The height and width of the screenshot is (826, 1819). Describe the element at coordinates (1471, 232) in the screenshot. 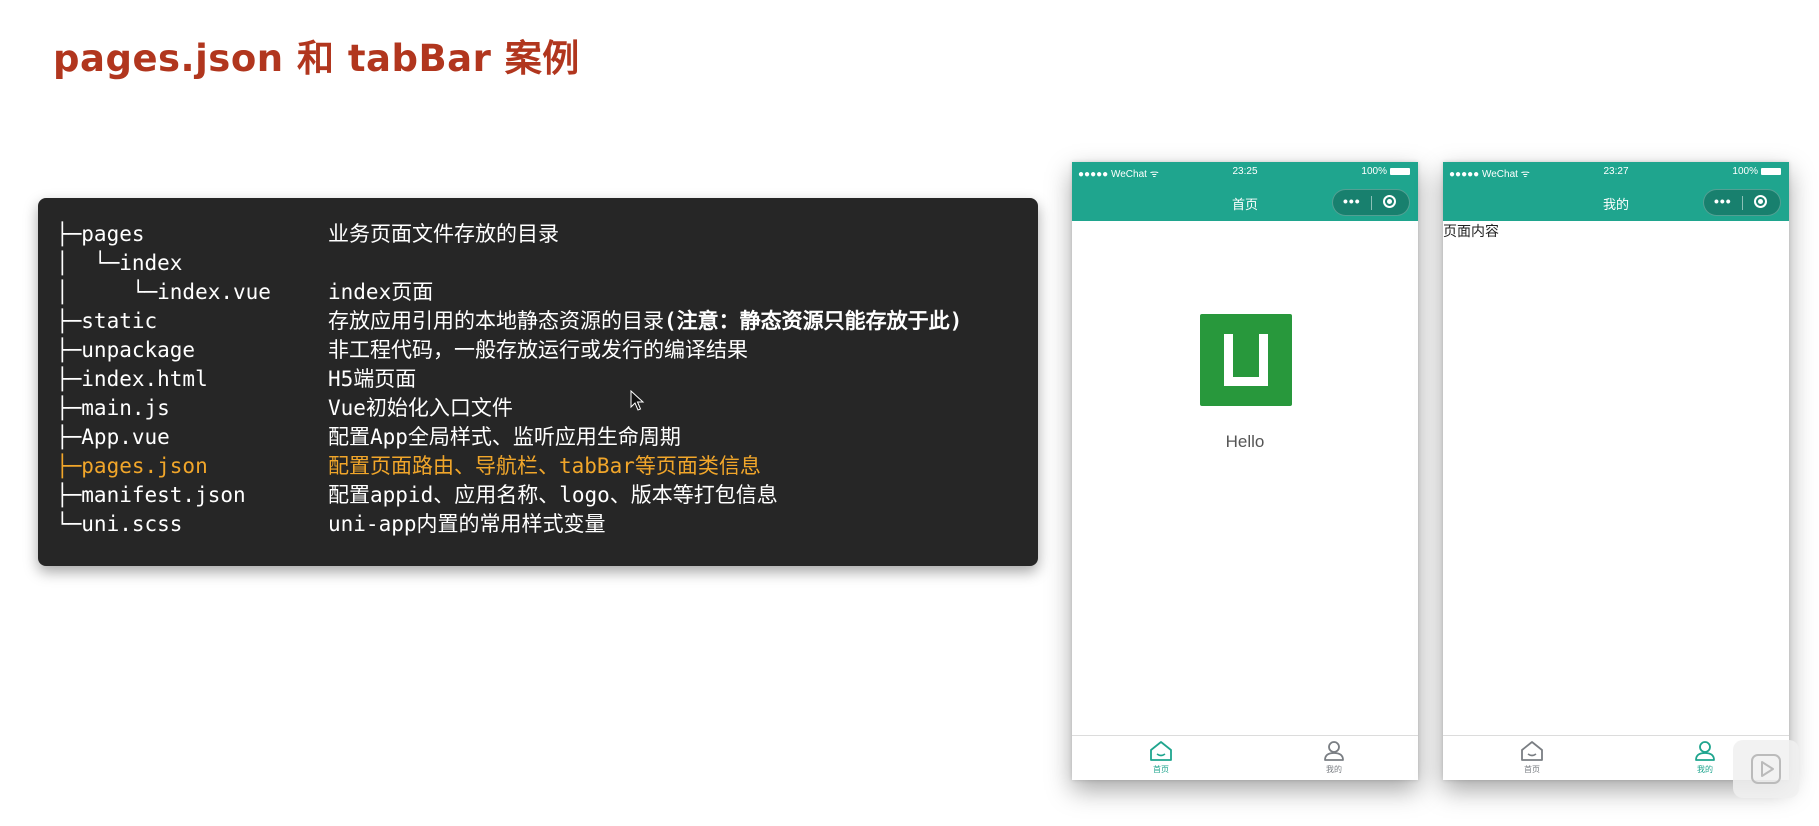

I see `page-content-text: 页面内容` at that location.